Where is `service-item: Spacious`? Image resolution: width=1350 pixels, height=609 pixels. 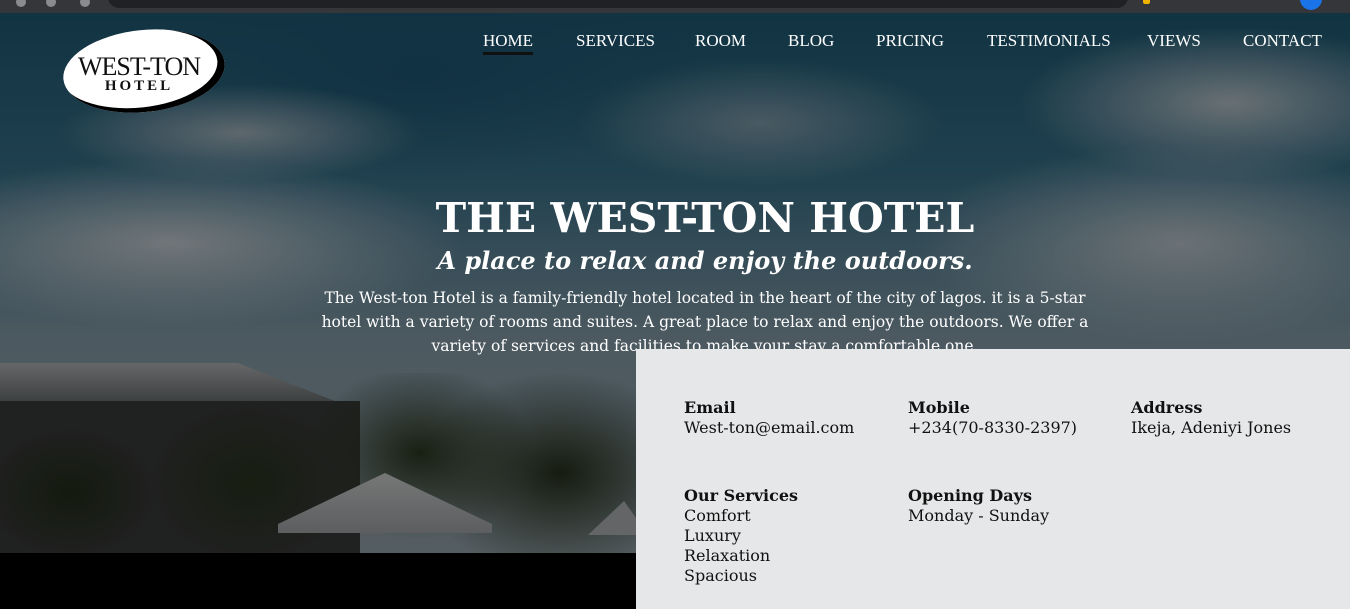
service-item: Spacious is located at coordinates (720, 575).